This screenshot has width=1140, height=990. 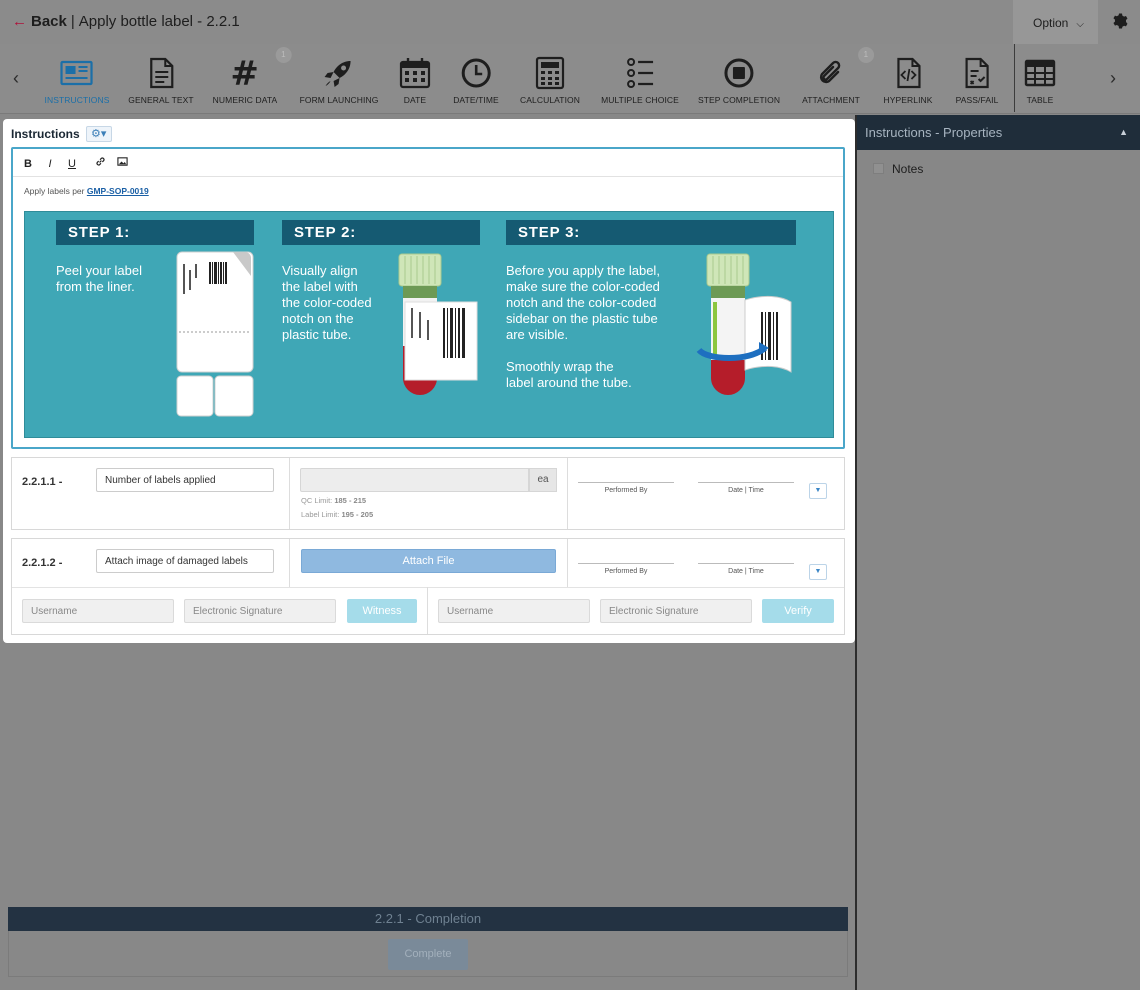 I want to click on label-limit-label: Label Limit:, so click(x=321, y=514).